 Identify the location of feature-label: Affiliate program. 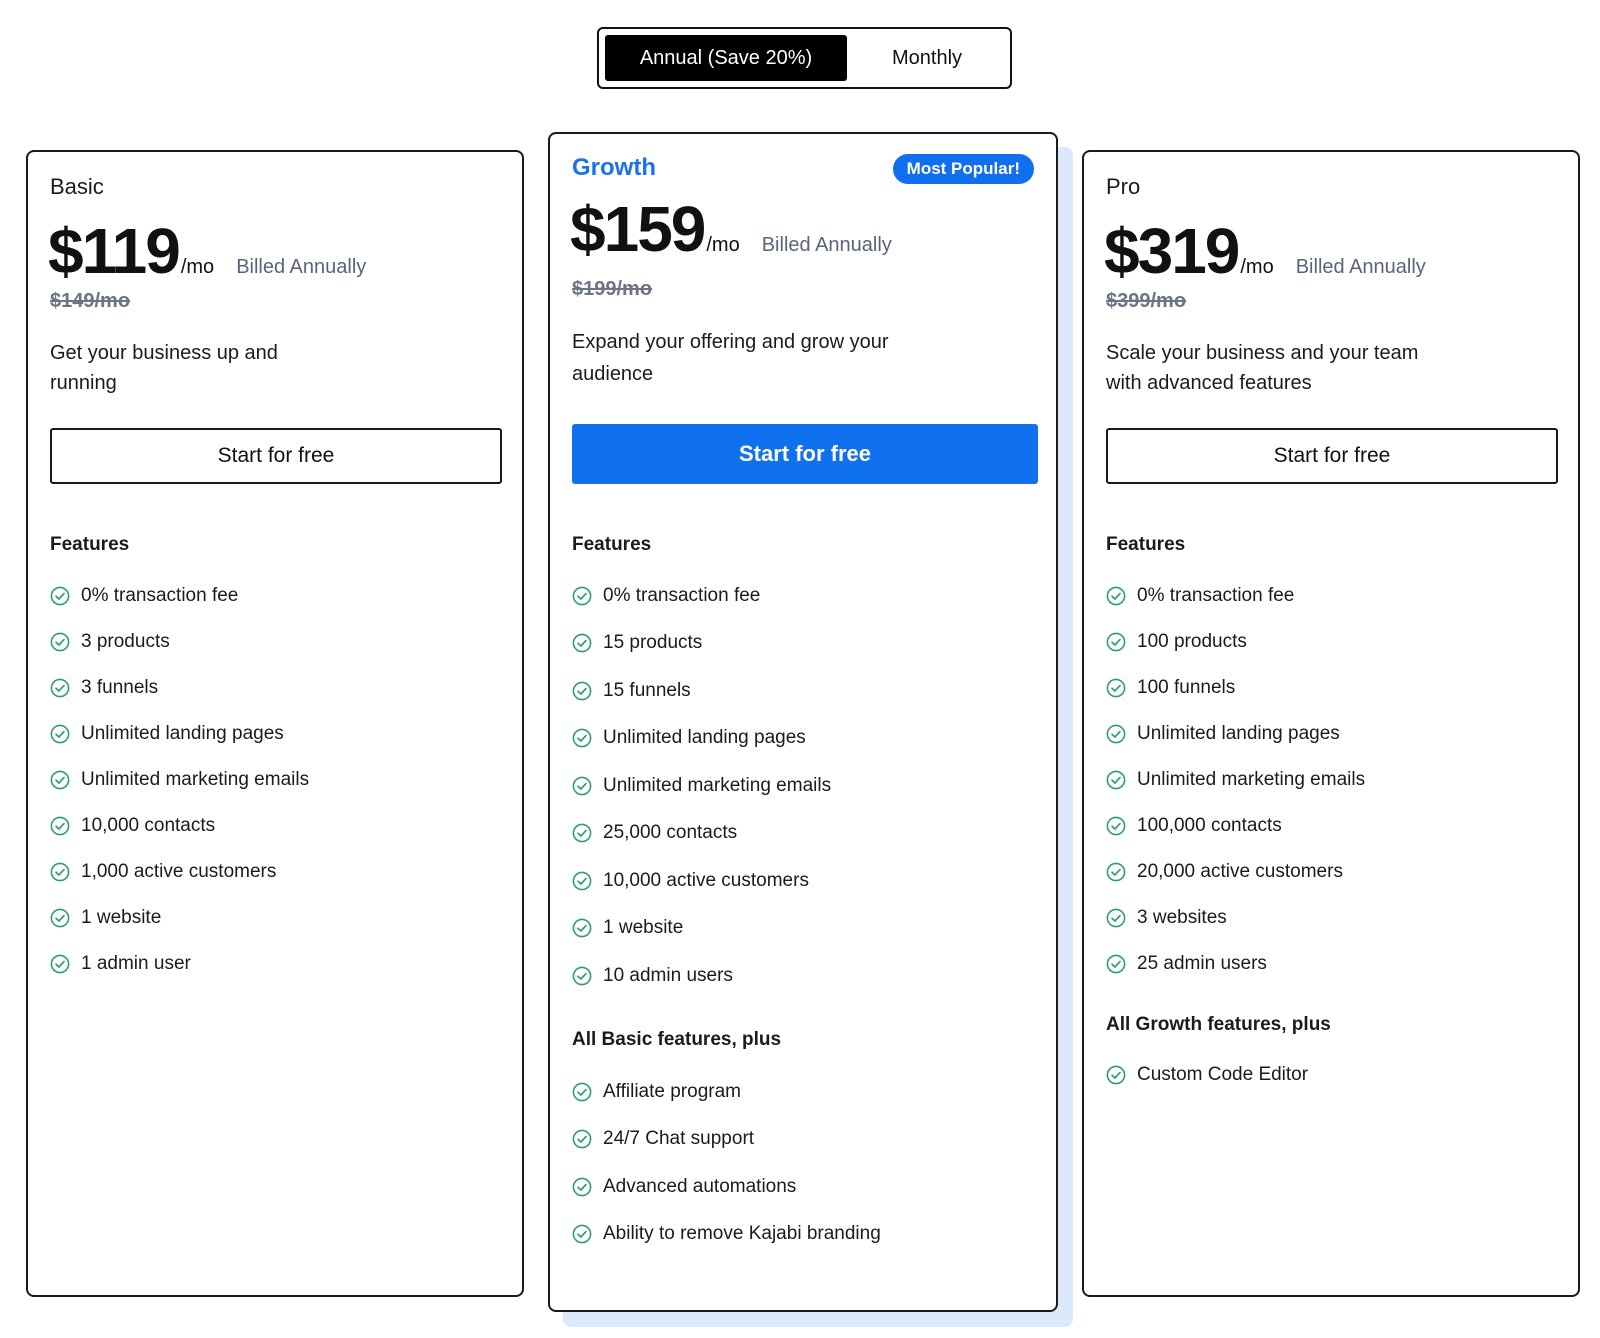
(672, 1091).